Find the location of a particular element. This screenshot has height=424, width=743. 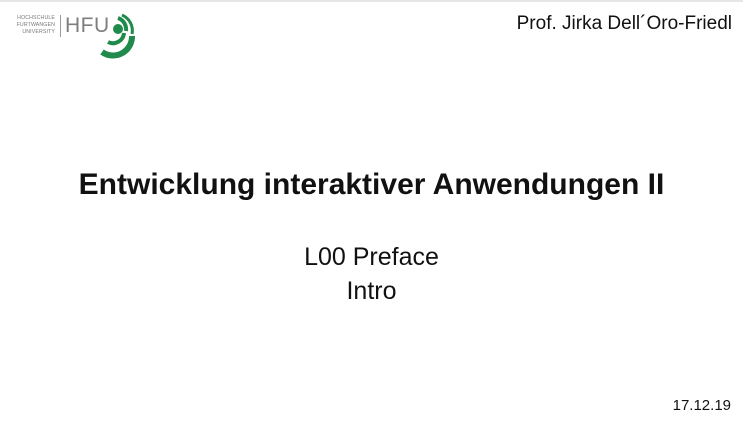

top-divider is located at coordinates (371, 1).